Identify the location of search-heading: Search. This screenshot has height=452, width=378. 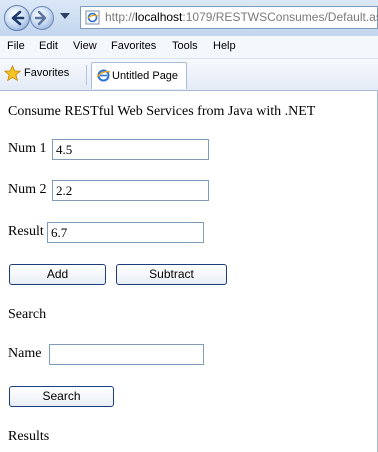
(27, 314).